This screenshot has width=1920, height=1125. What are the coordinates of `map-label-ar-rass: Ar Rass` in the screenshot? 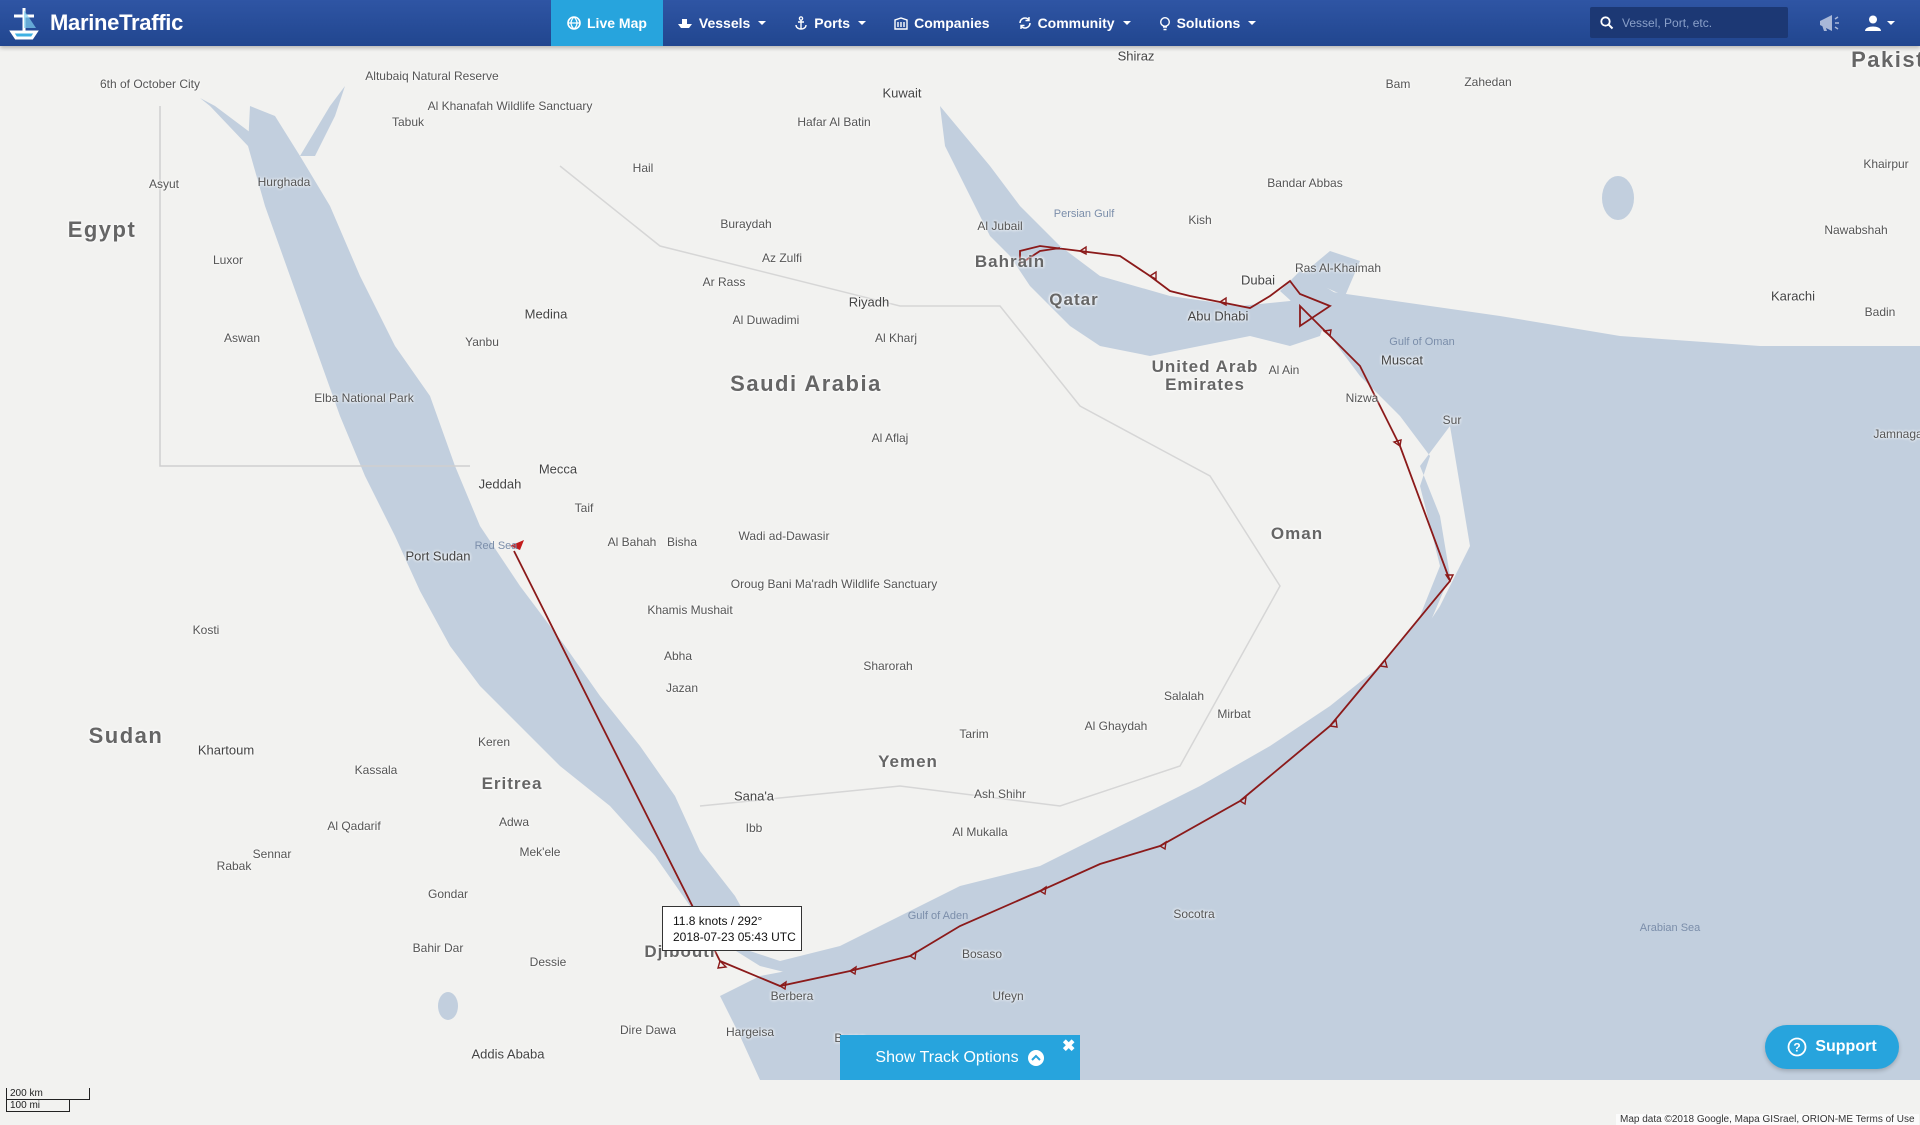 It's located at (724, 282).